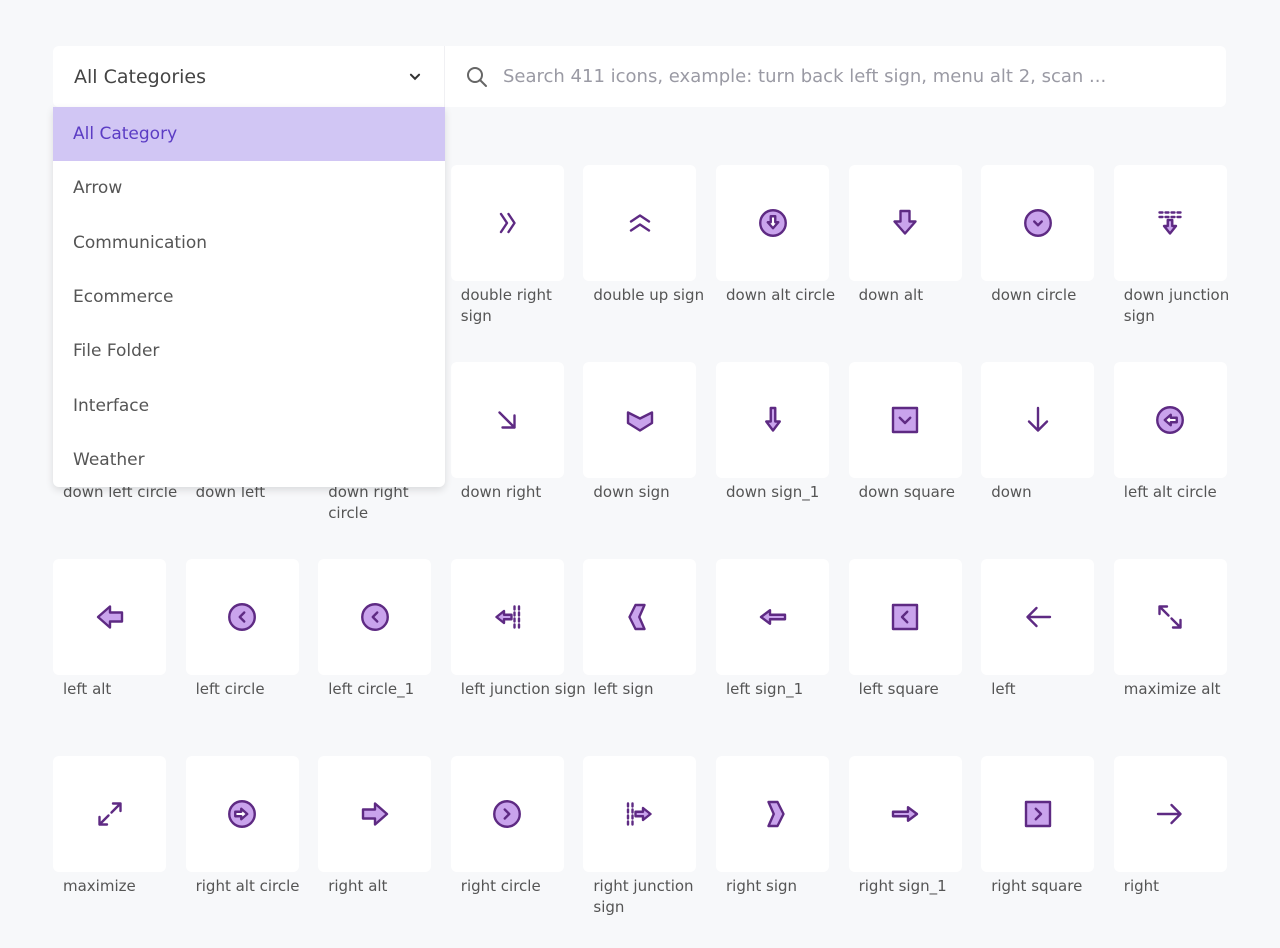 This screenshot has height=948, width=1280. I want to click on category-select: All Categories, so click(249, 76).